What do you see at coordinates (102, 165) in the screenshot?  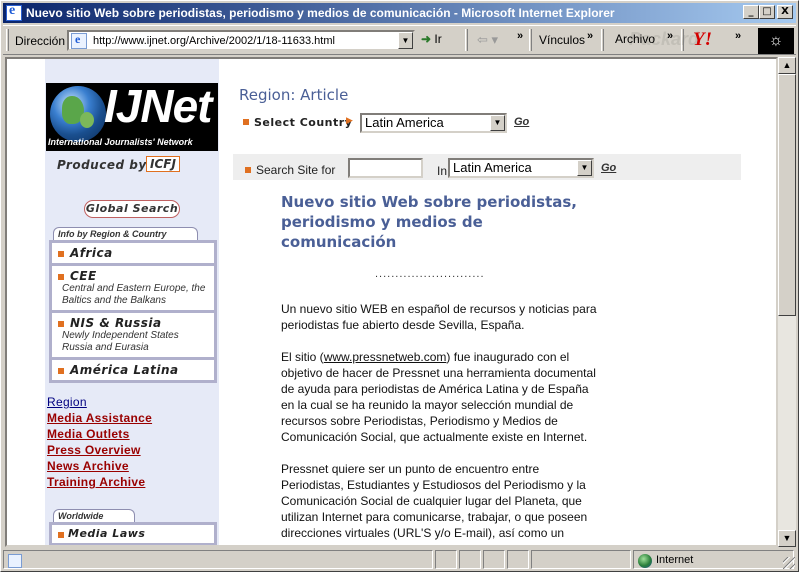 I see `produced-by-label: Produced by` at bounding box center [102, 165].